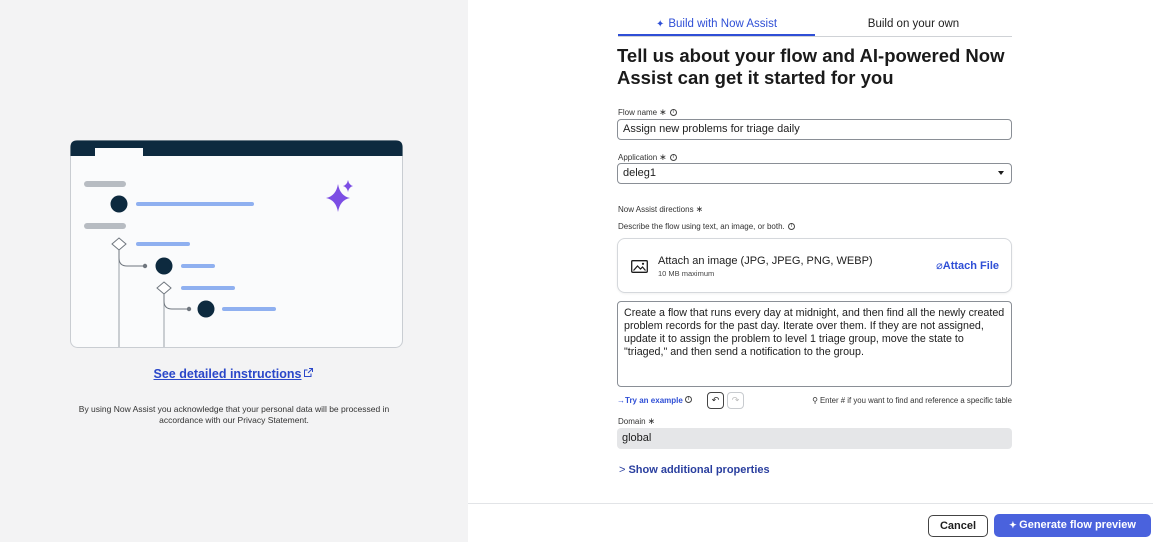 This screenshot has height=542, width=1153. What do you see at coordinates (814, 438) in the screenshot?
I see `domain-field: global` at bounding box center [814, 438].